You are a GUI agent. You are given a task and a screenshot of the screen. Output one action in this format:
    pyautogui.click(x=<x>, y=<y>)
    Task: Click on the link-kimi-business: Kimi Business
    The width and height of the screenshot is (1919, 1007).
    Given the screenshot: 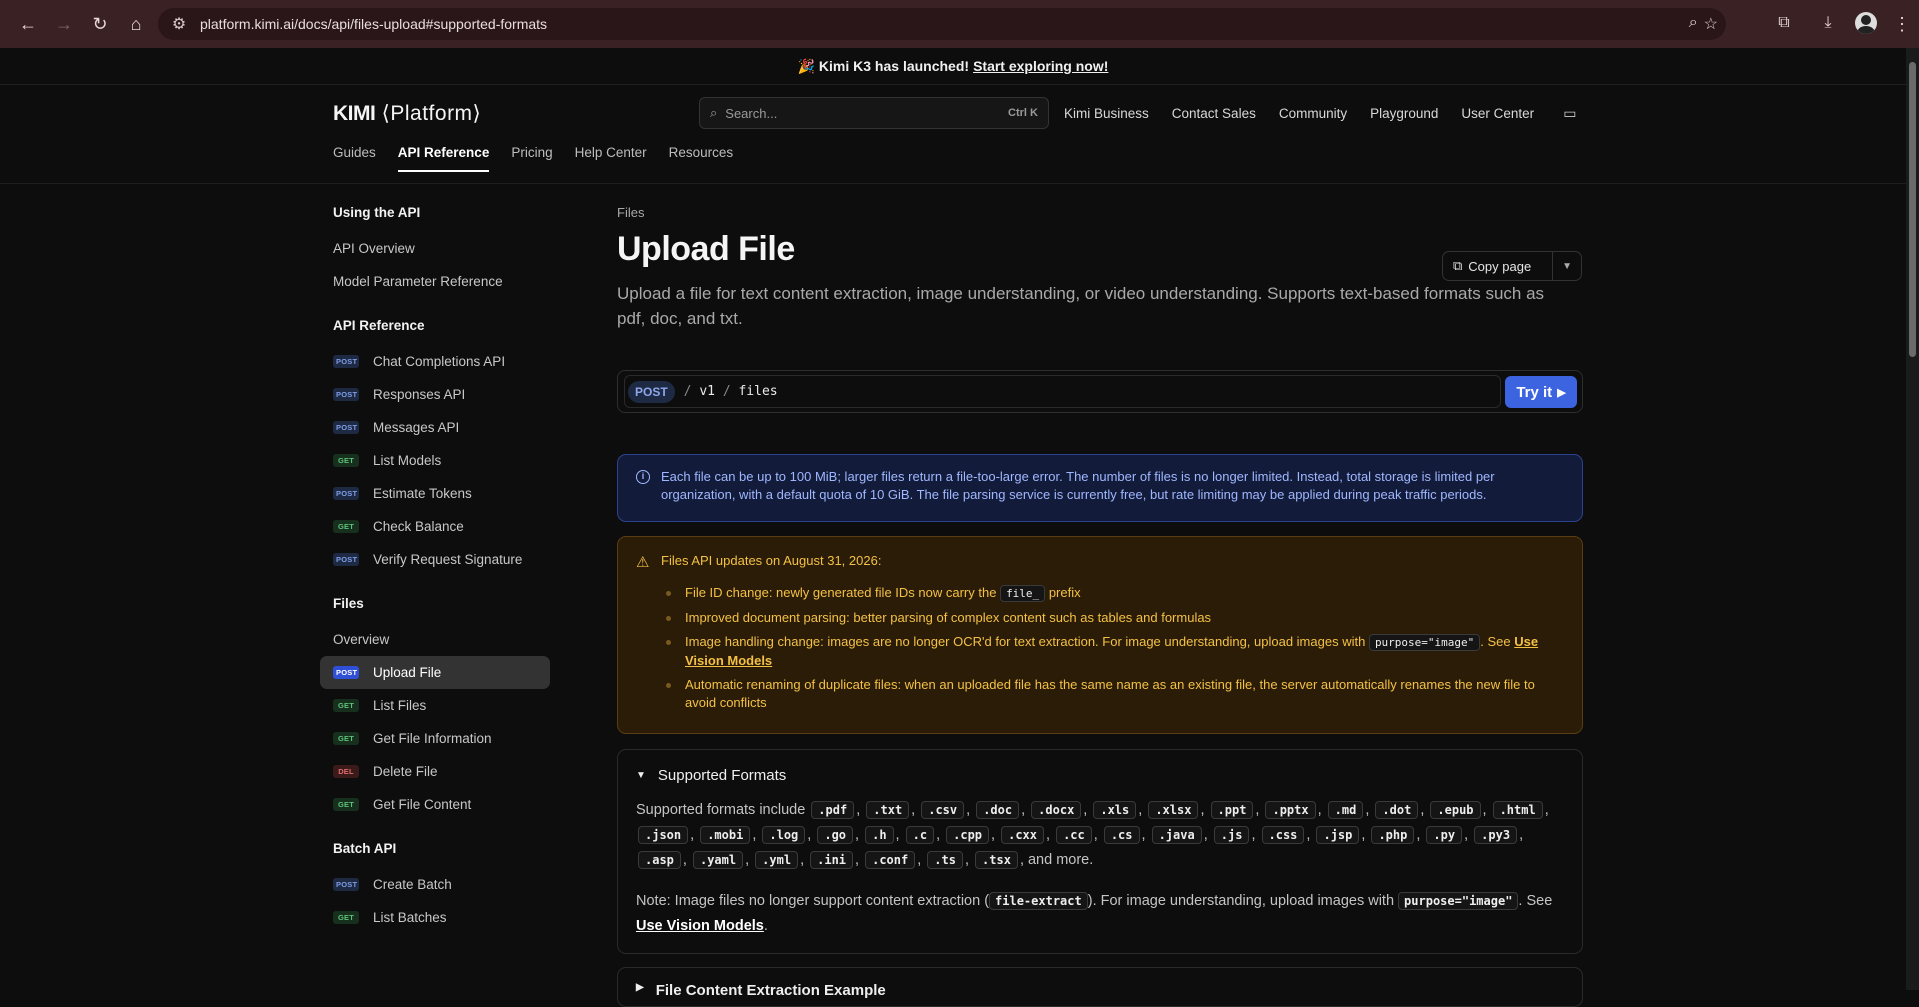 What is the action you would take?
    pyautogui.click(x=1106, y=113)
    